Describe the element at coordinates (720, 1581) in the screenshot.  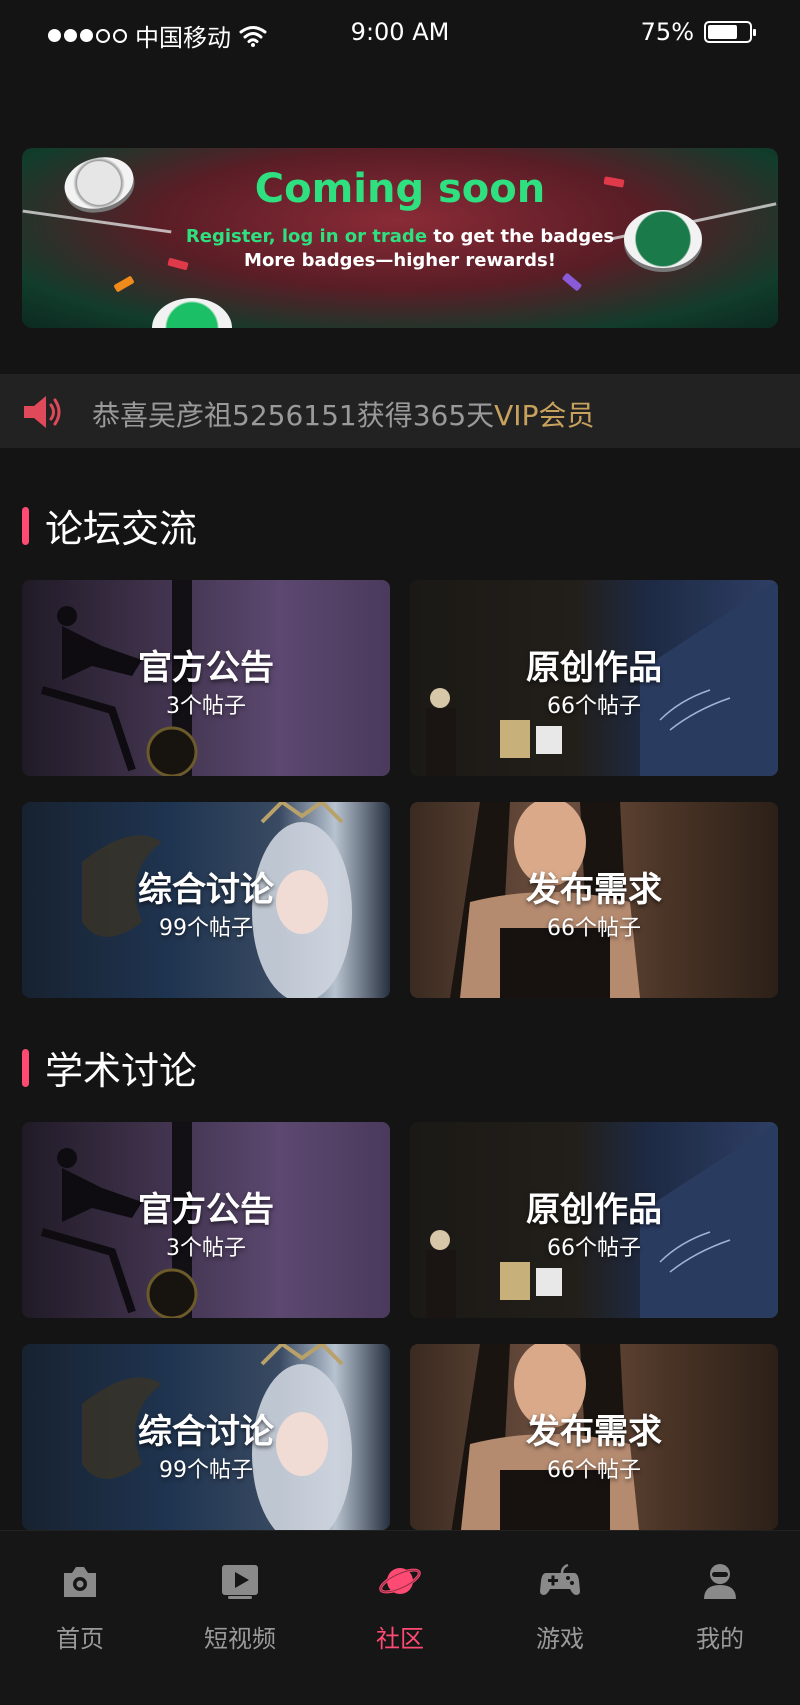
I see `user-icon` at that location.